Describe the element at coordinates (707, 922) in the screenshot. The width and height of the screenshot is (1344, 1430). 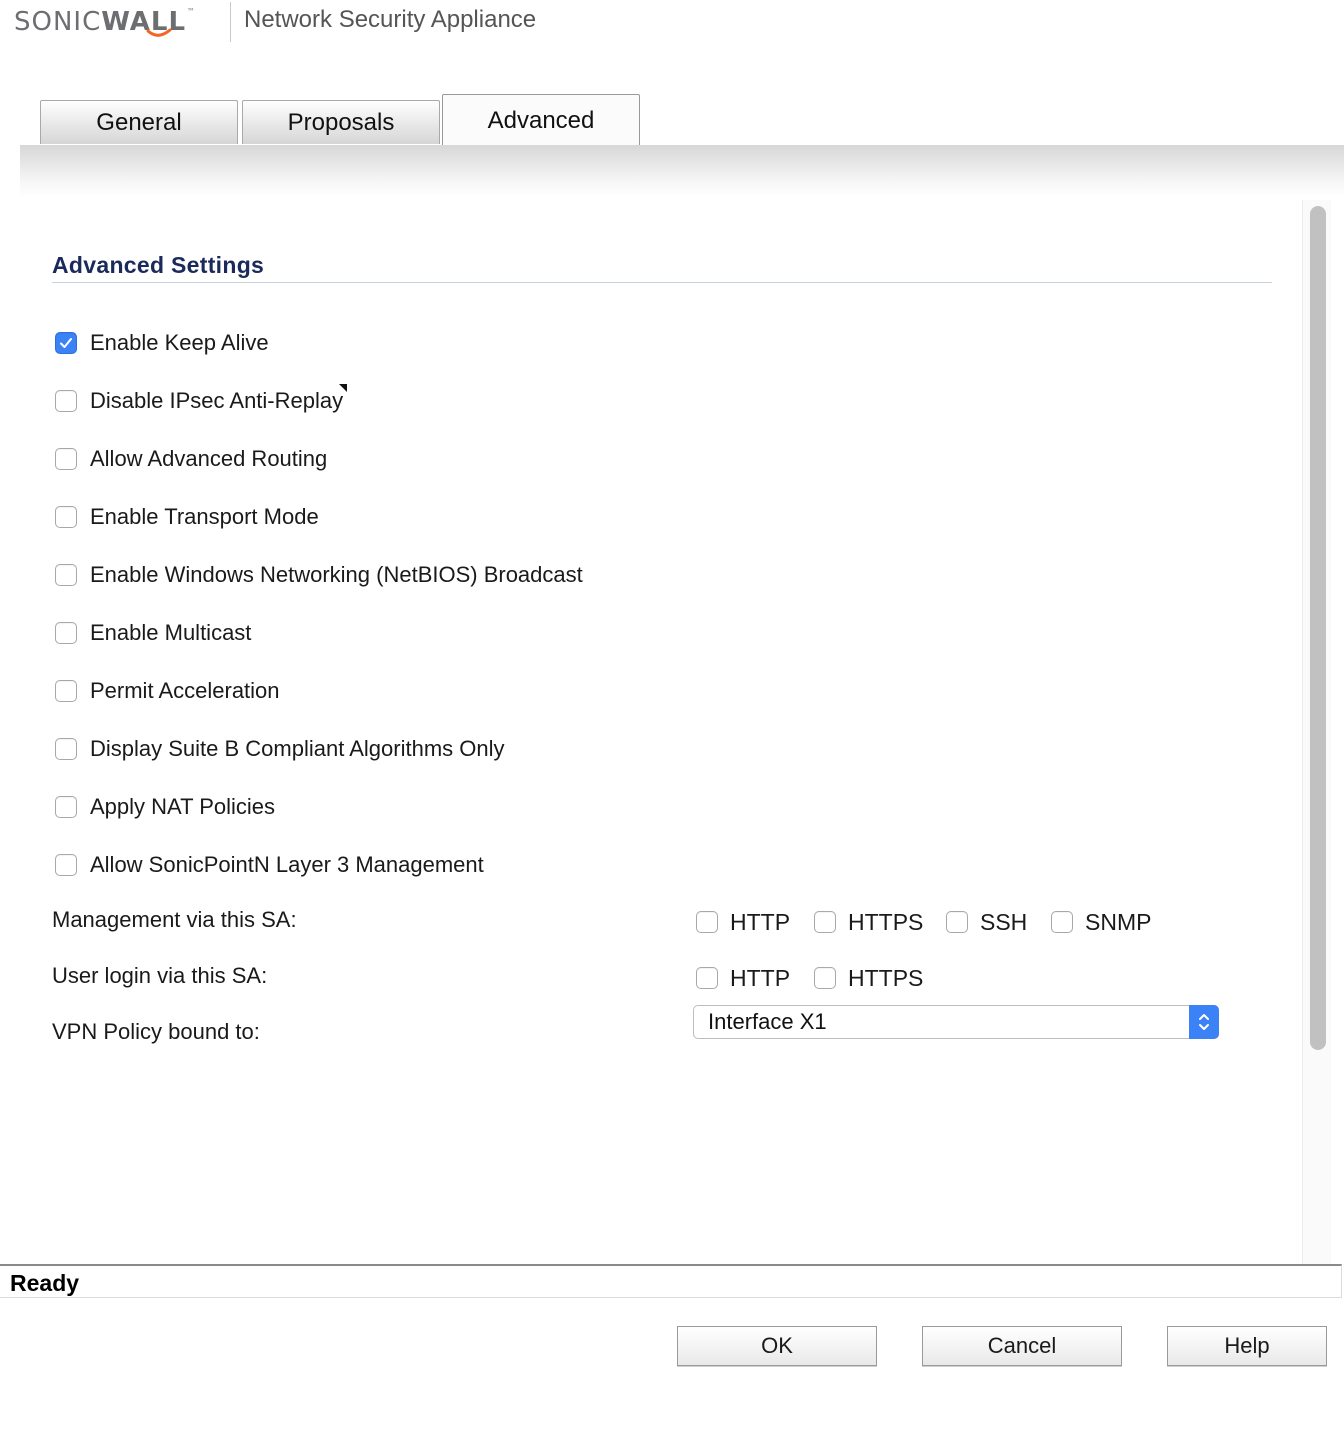
I see `checkbox-management-http` at that location.